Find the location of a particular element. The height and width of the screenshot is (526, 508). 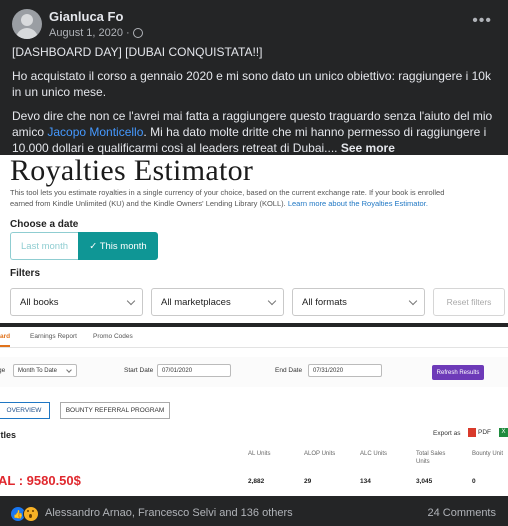

marketplaces-filter: All marketplaces is located at coordinates (217, 302).